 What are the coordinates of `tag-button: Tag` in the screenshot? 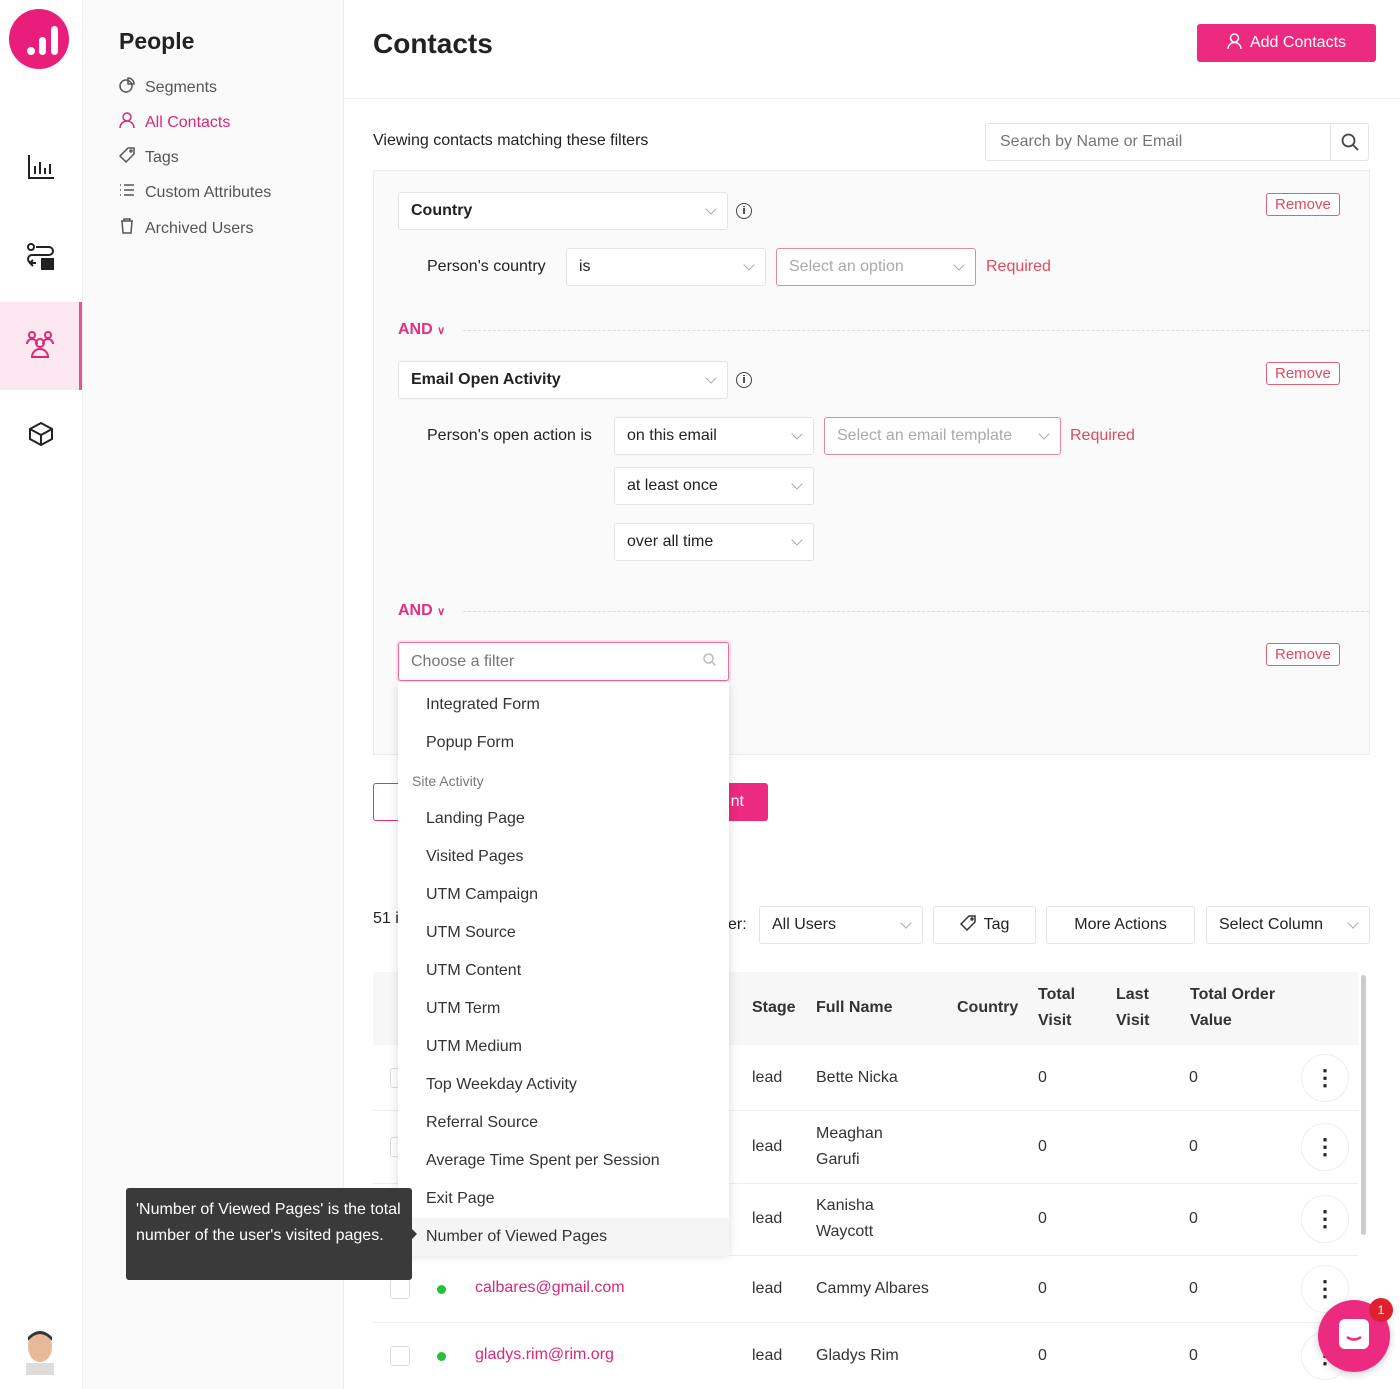 It's located at (984, 925).